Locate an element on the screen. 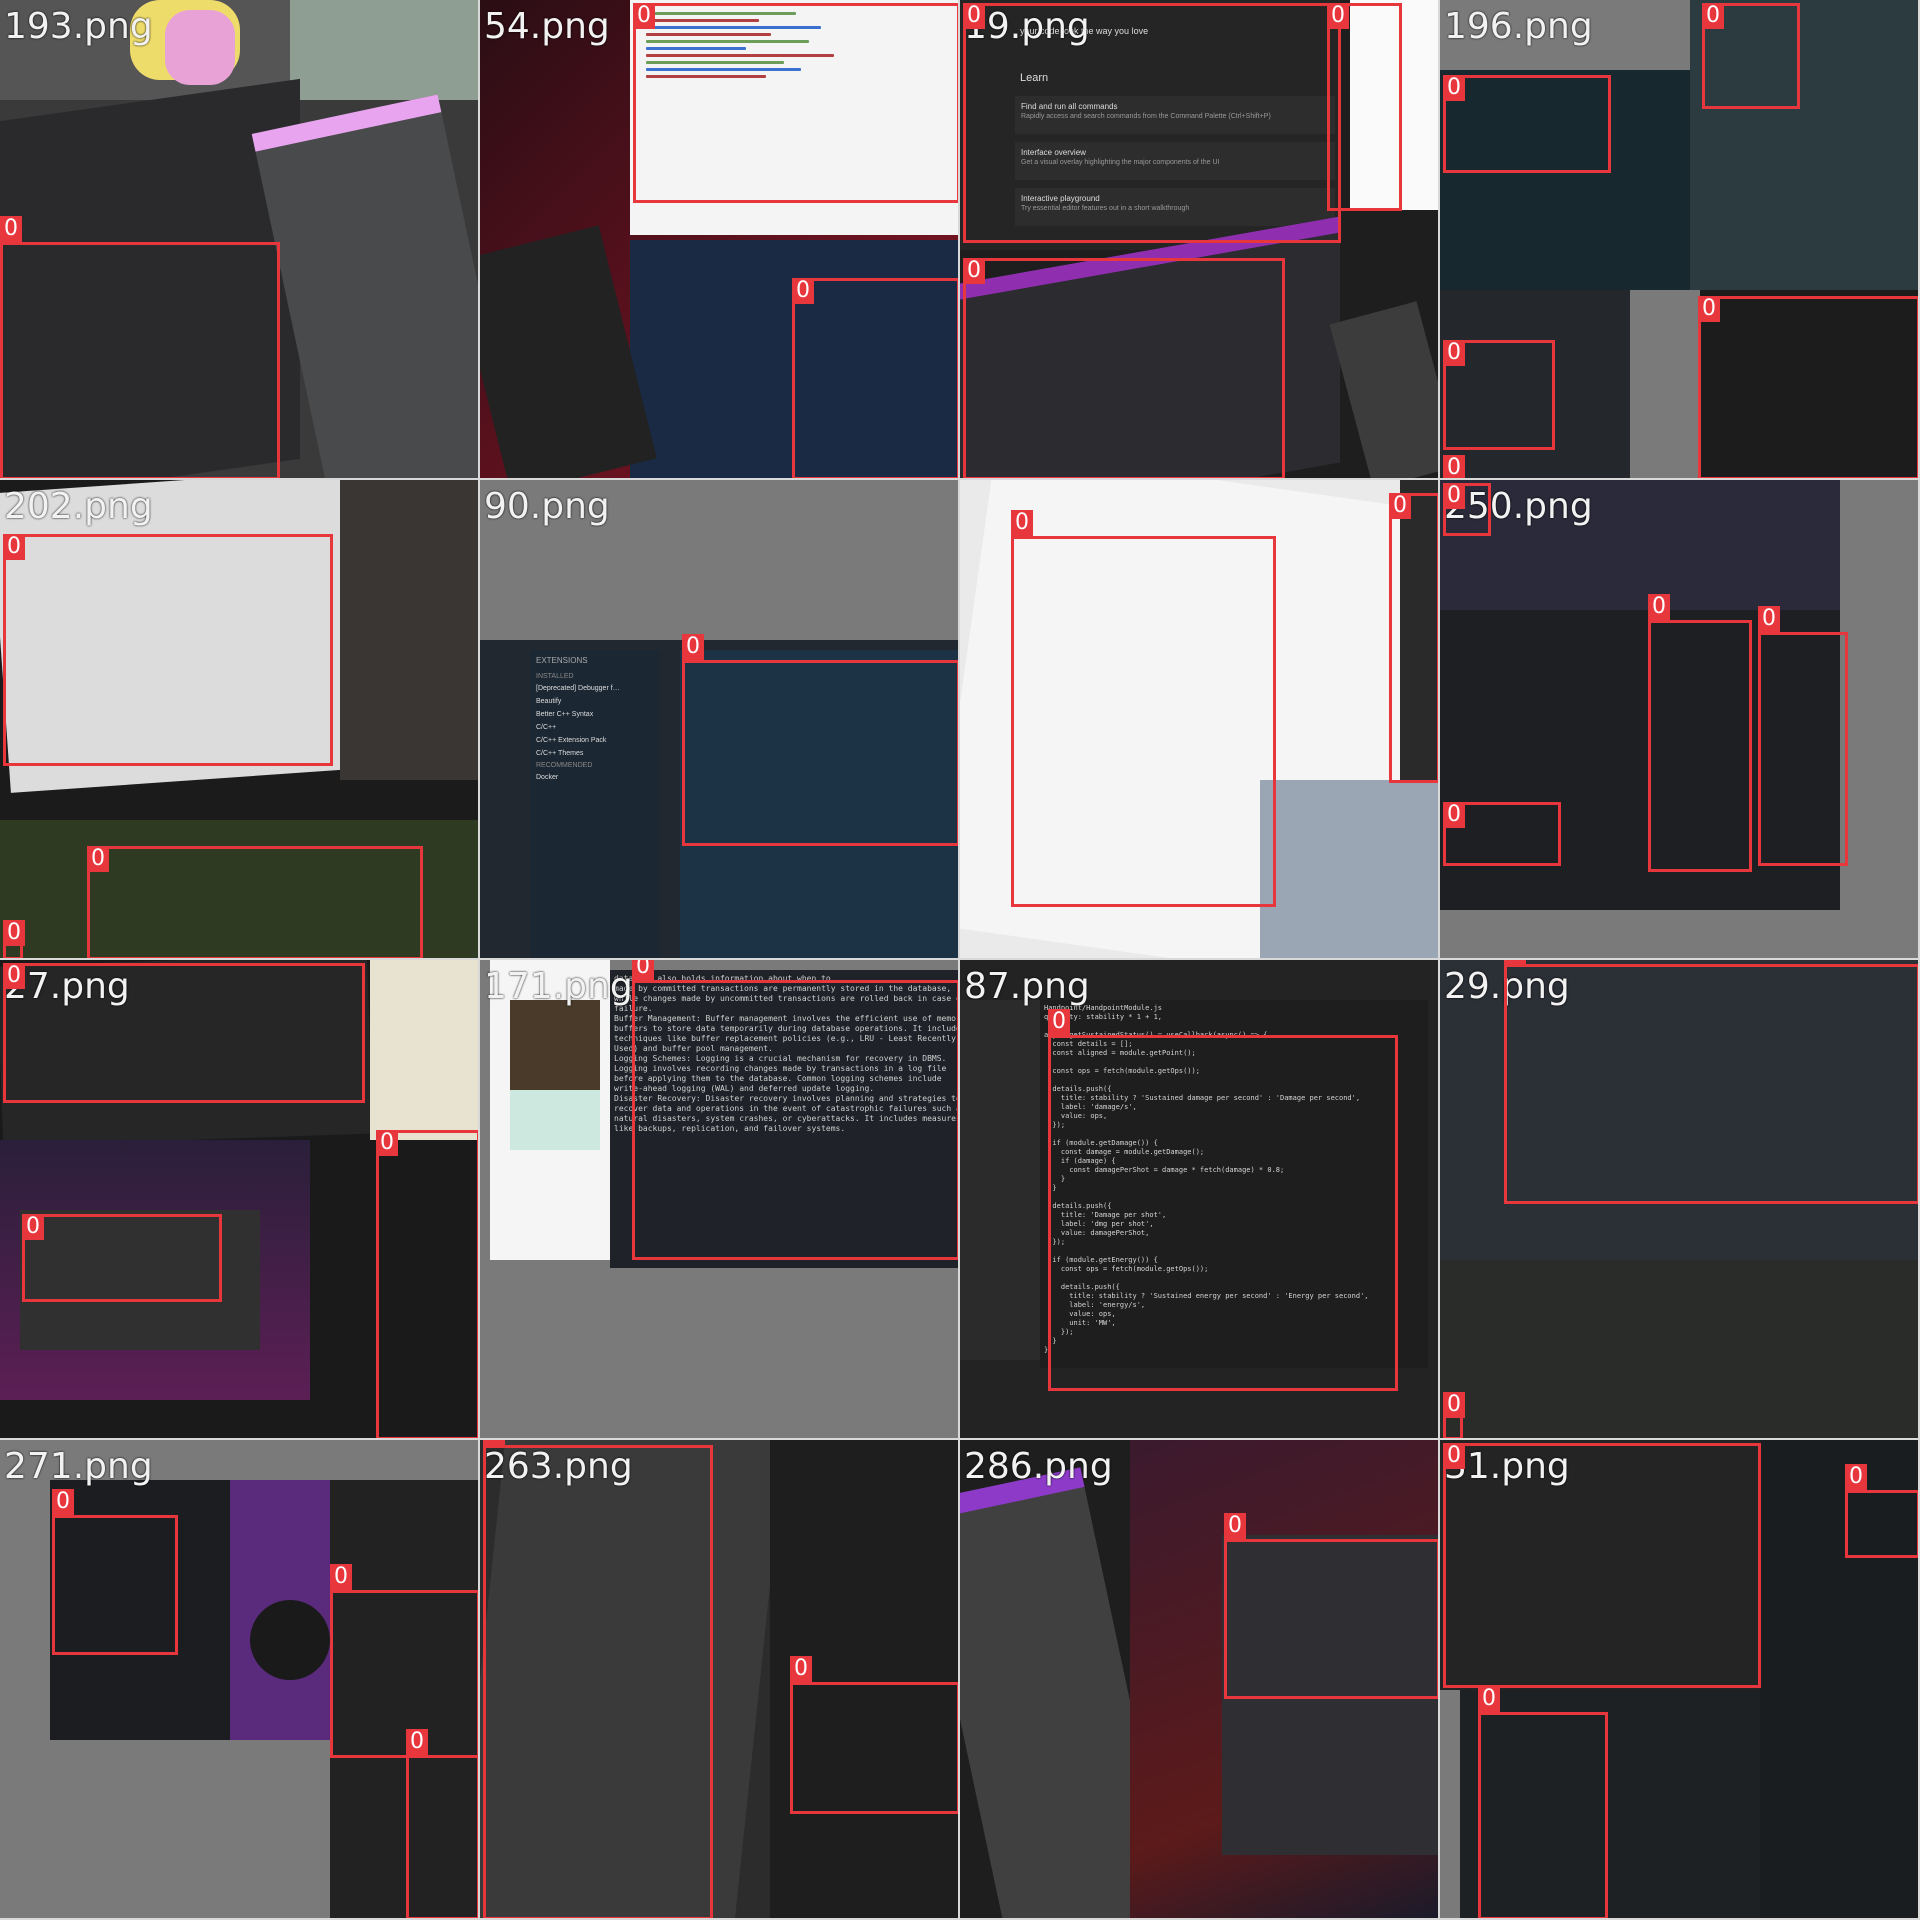 This screenshot has height=1920, width=1920. tile-unnamed: 0 0 is located at coordinates (1200, 720).